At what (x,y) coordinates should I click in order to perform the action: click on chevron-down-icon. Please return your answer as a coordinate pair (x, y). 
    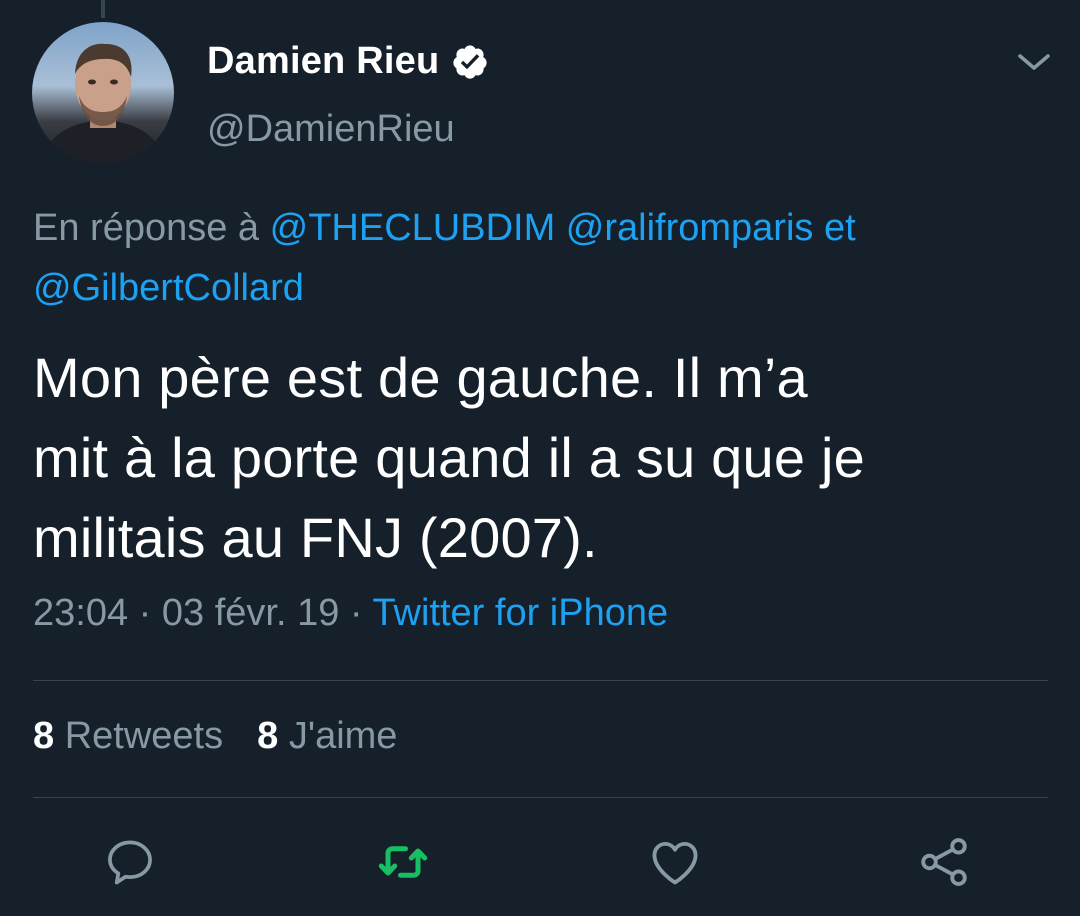
    Looking at the image, I should click on (1034, 62).